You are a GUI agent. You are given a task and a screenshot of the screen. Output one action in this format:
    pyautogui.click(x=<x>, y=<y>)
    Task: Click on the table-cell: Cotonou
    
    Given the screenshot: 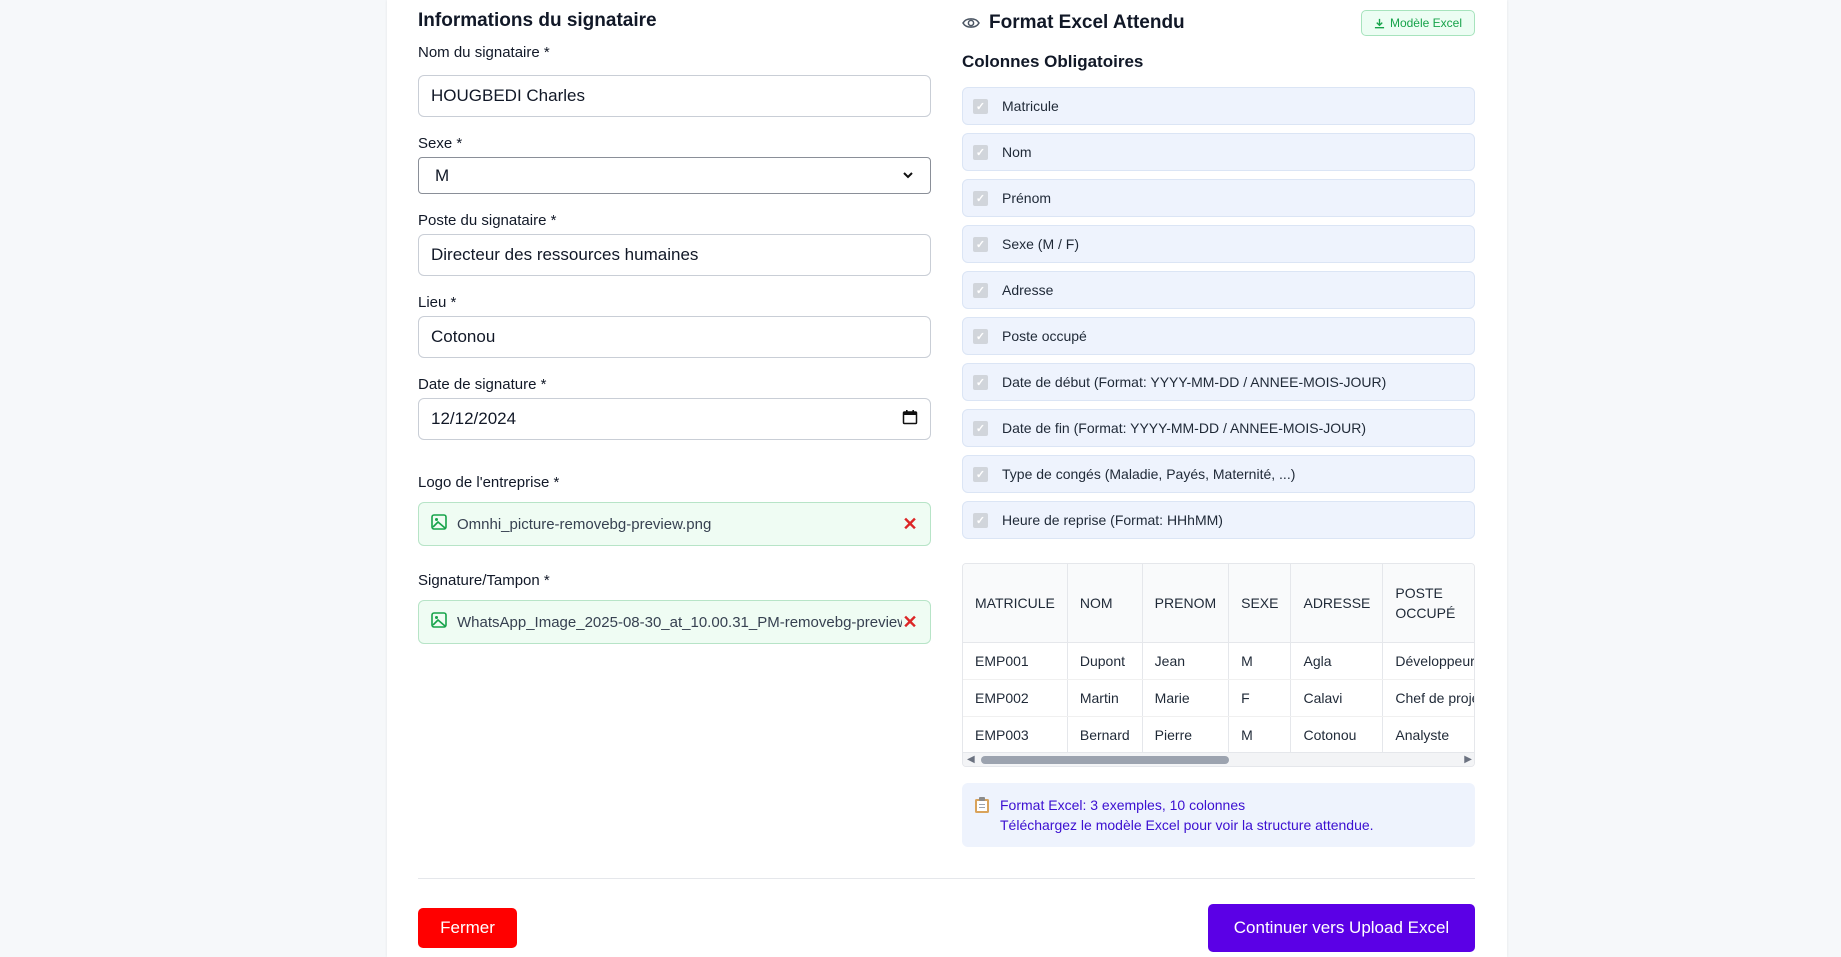 What is the action you would take?
    pyautogui.click(x=1337, y=735)
    